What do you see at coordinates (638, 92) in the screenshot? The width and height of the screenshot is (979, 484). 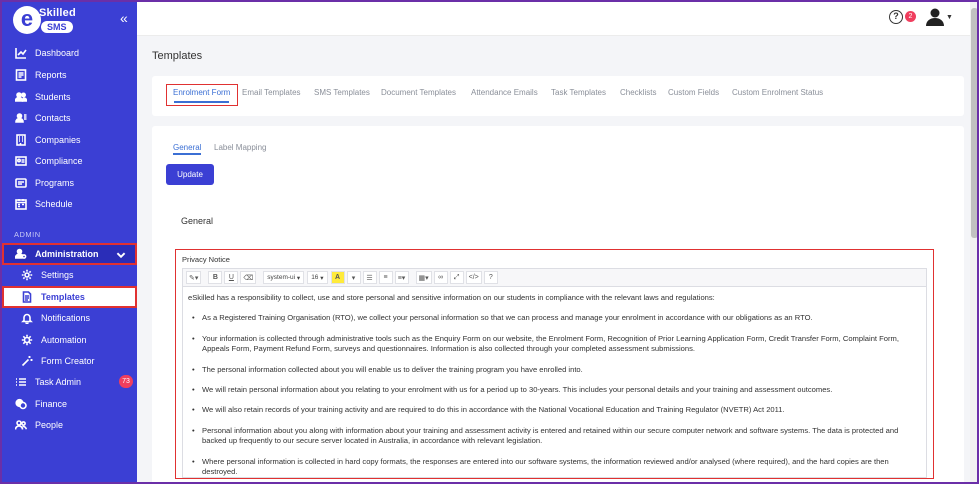 I see `tab-checklists: Checklists` at bounding box center [638, 92].